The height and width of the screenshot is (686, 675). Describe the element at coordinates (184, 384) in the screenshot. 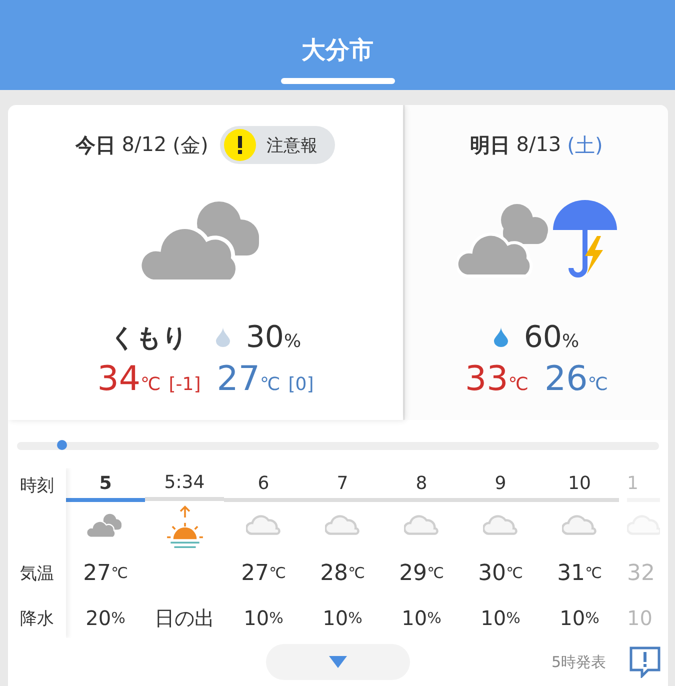

I see `temperature-difference: [-1]` at that location.